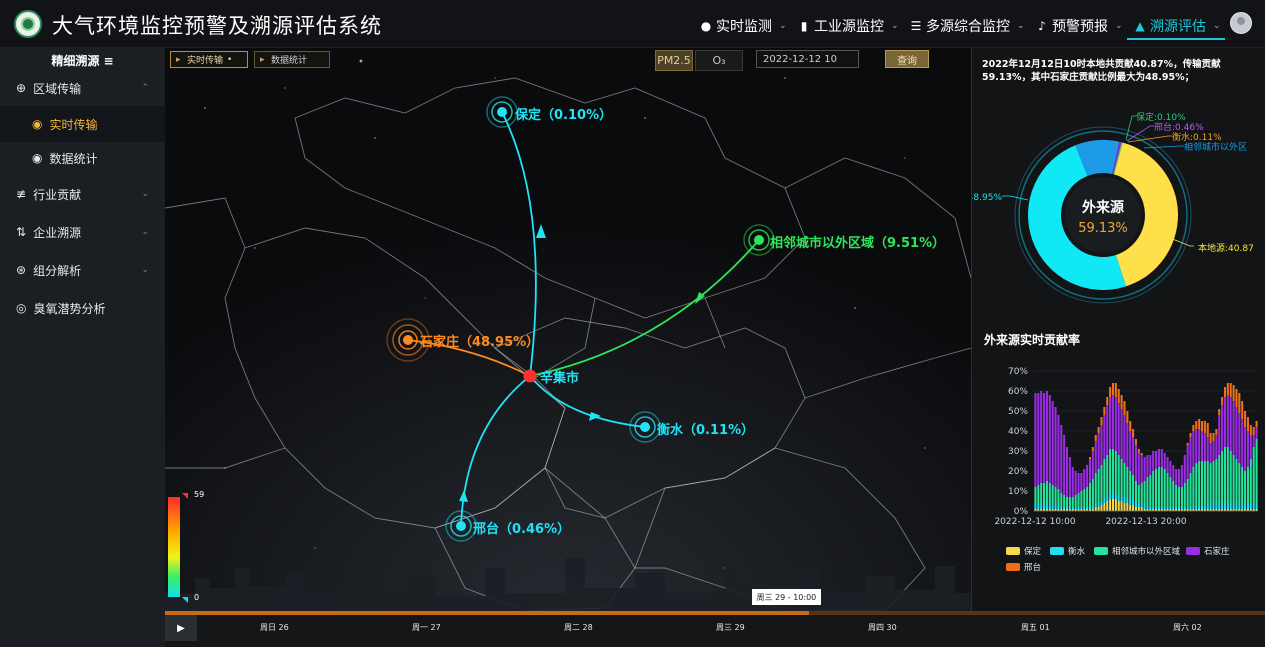  I want to click on nav-industrial-monitor: ▮ 工业源监控 ⌄, so click(848, 26).